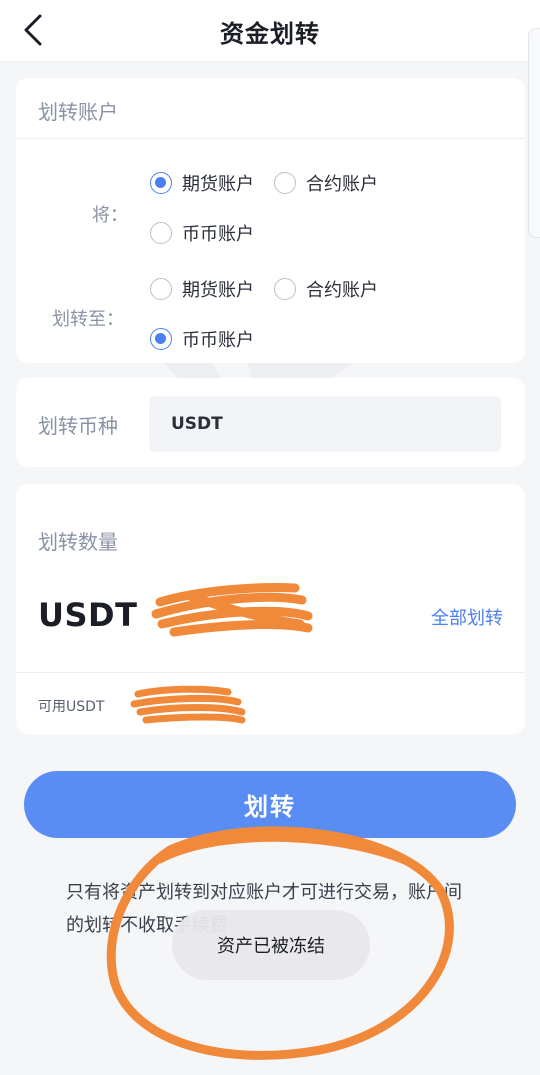  I want to click on from-label: 将：, so click(110, 215).